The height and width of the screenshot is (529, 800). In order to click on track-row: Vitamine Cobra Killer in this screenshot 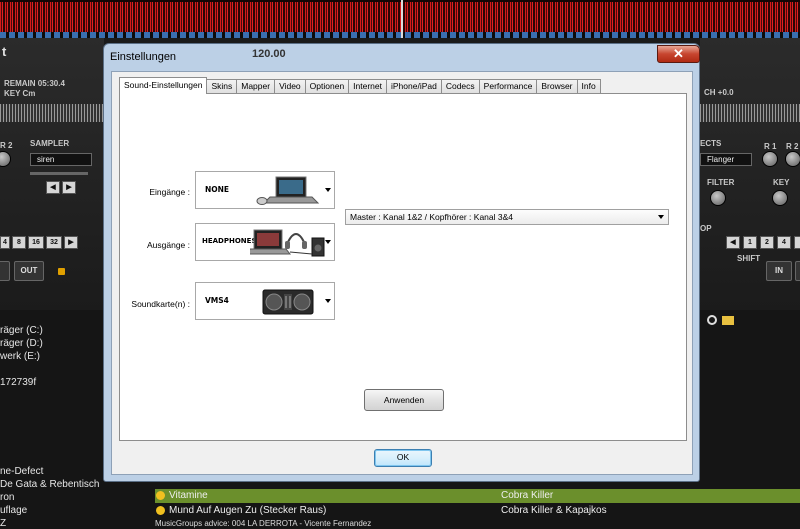, I will do `click(477, 496)`.